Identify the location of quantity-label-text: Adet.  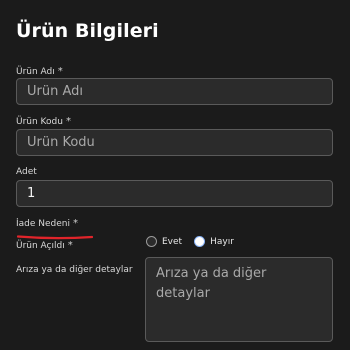
(26, 172).